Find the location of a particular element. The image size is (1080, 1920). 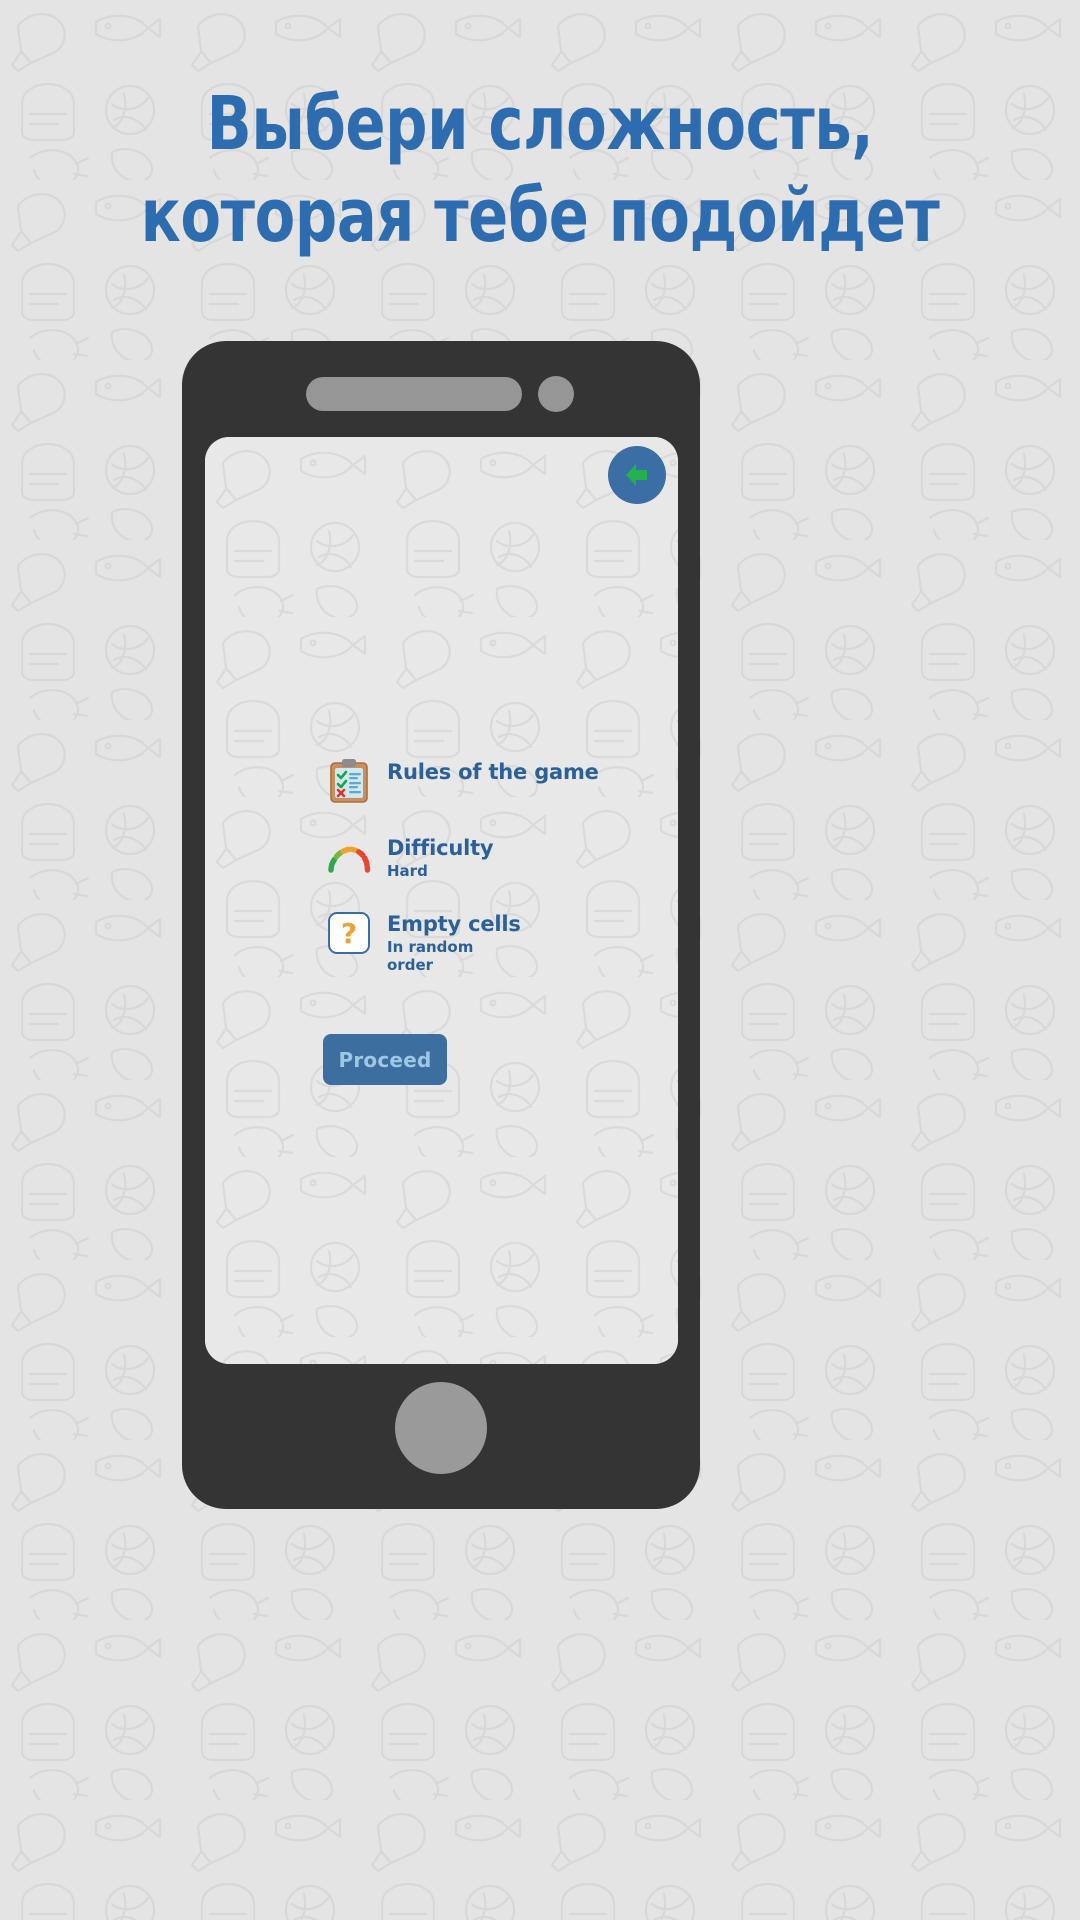

page-title: Выбери сложность, которая тебе подойдет is located at coordinates (540, 170).